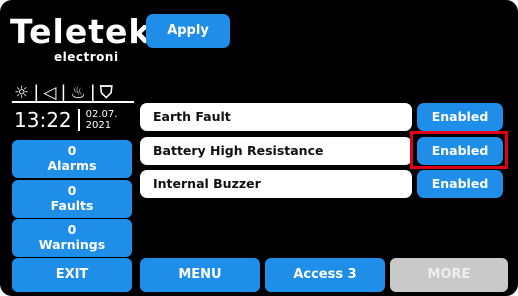 This screenshot has width=518, height=296. I want to click on alarms-button: 0 Alarms, so click(72, 159).